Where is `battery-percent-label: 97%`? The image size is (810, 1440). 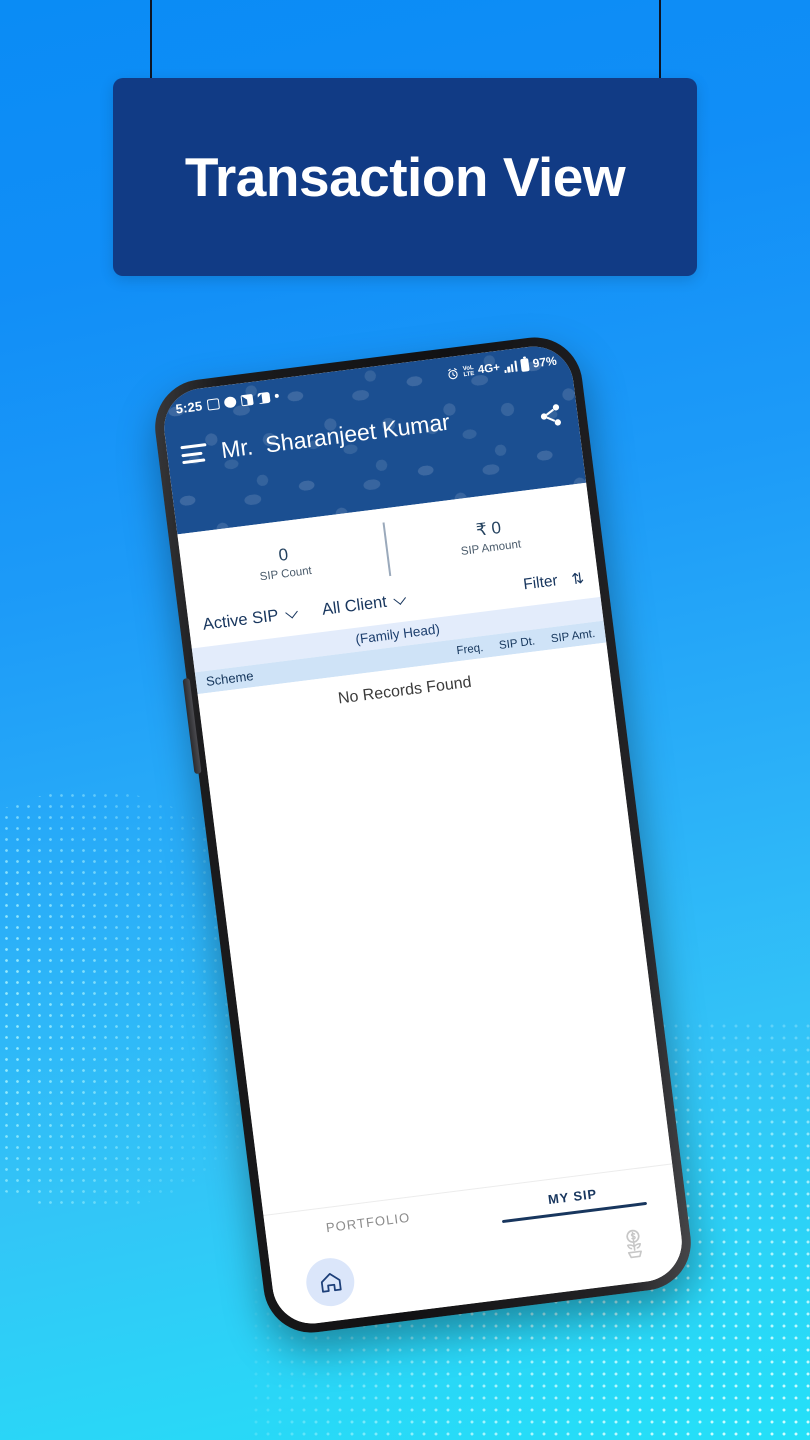 battery-percent-label: 97% is located at coordinates (544, 362).